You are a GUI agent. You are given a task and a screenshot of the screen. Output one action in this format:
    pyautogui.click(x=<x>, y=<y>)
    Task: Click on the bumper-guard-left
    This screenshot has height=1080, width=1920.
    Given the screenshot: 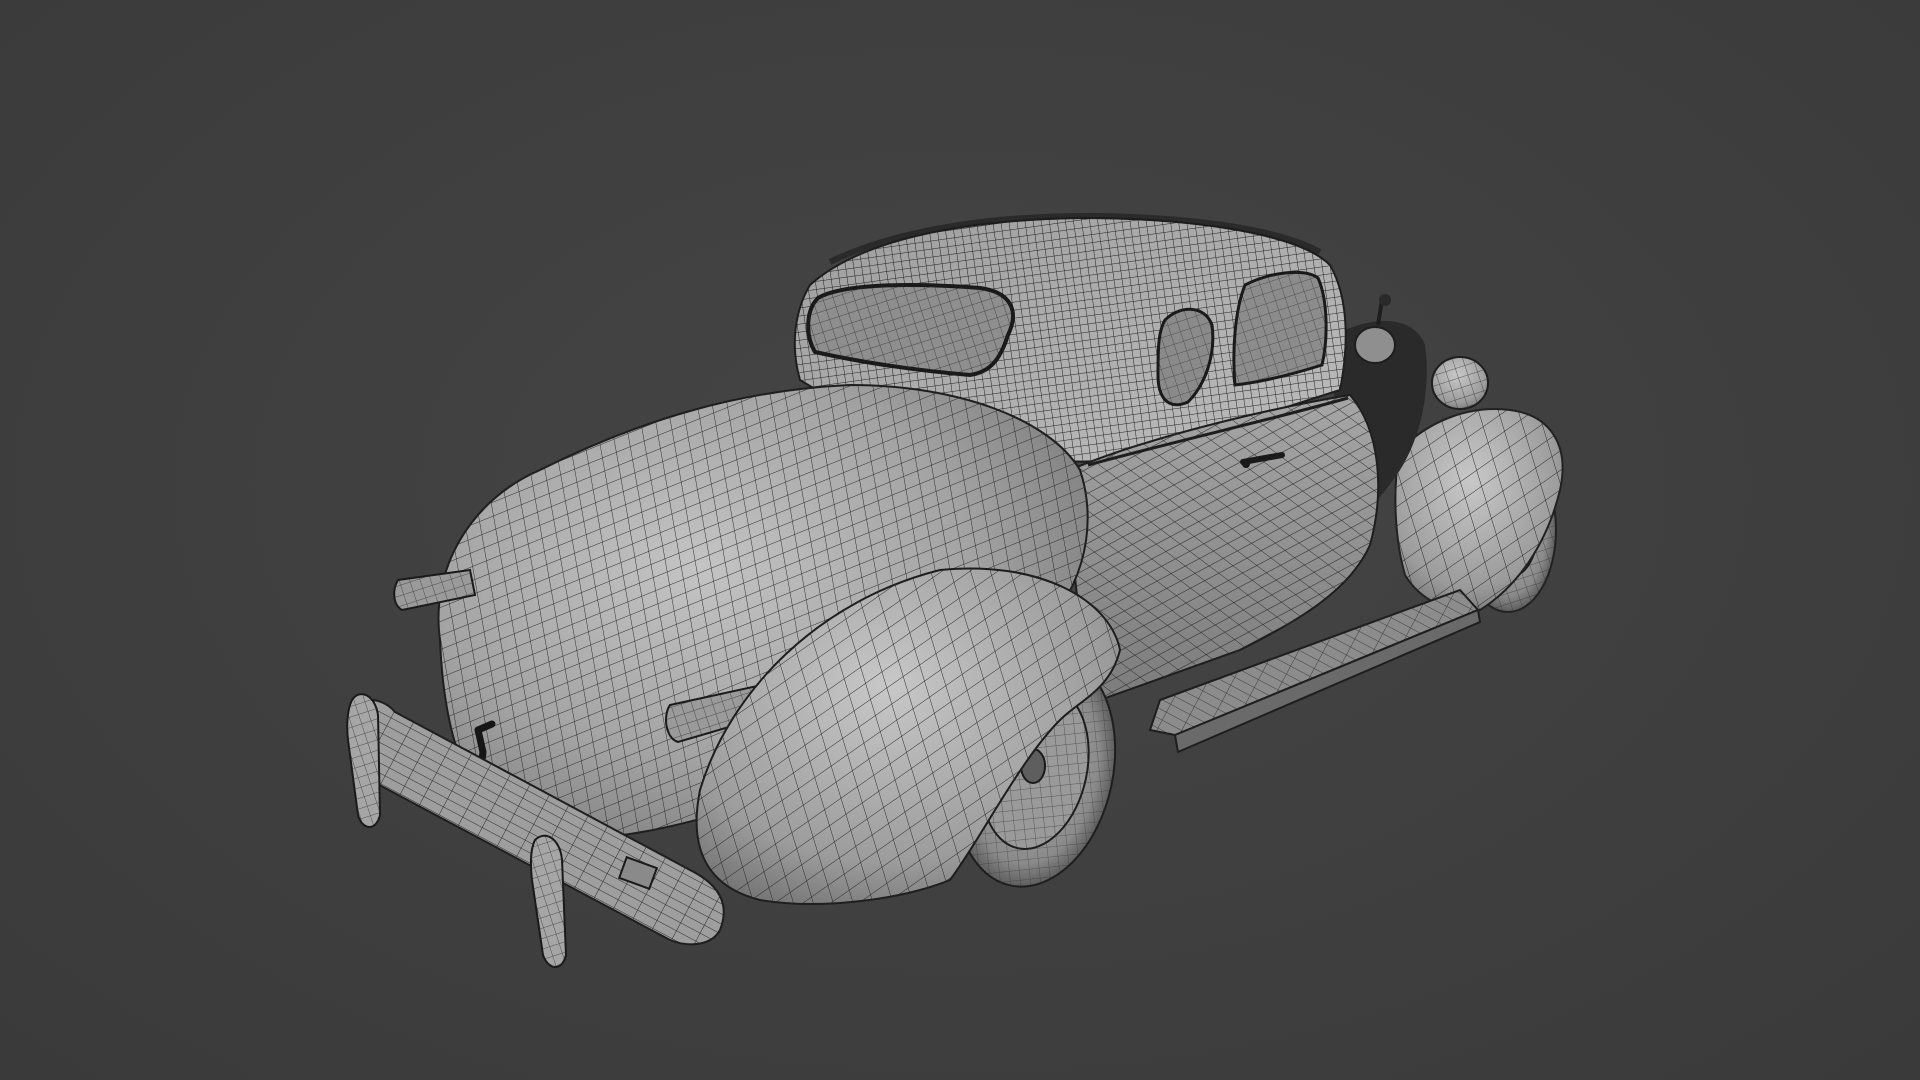 What is the action you would take?
    pyautogui.click(x=364, y=760)
    